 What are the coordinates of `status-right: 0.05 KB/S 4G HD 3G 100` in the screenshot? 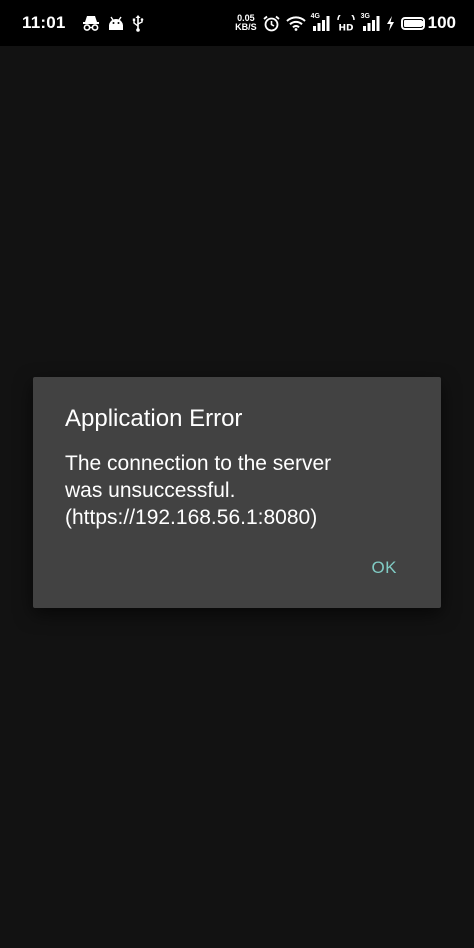 It's located at (345, 23).